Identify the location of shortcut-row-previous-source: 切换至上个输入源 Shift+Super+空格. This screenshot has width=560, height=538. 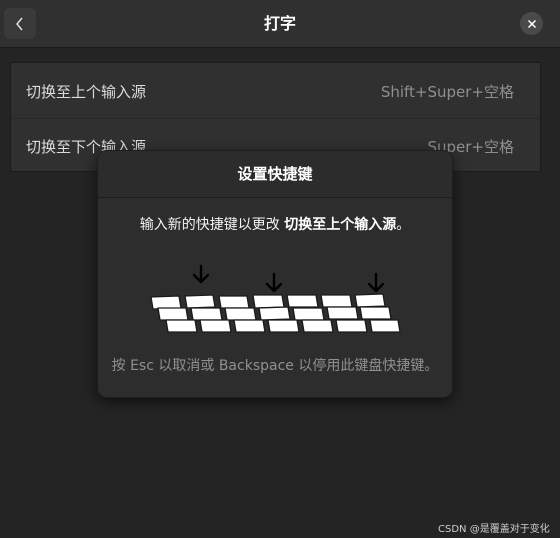
(275, 91).